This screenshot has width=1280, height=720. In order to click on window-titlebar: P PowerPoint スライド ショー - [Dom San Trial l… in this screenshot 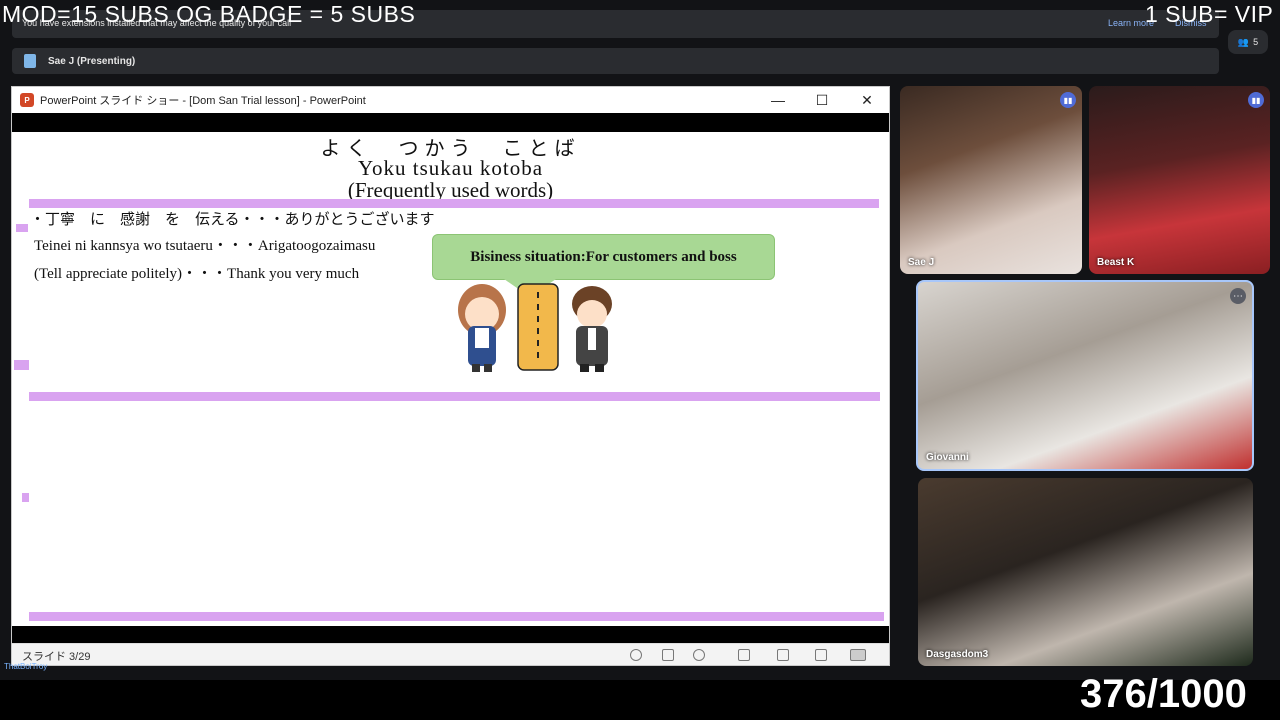, I will do `click(450, 100)`.